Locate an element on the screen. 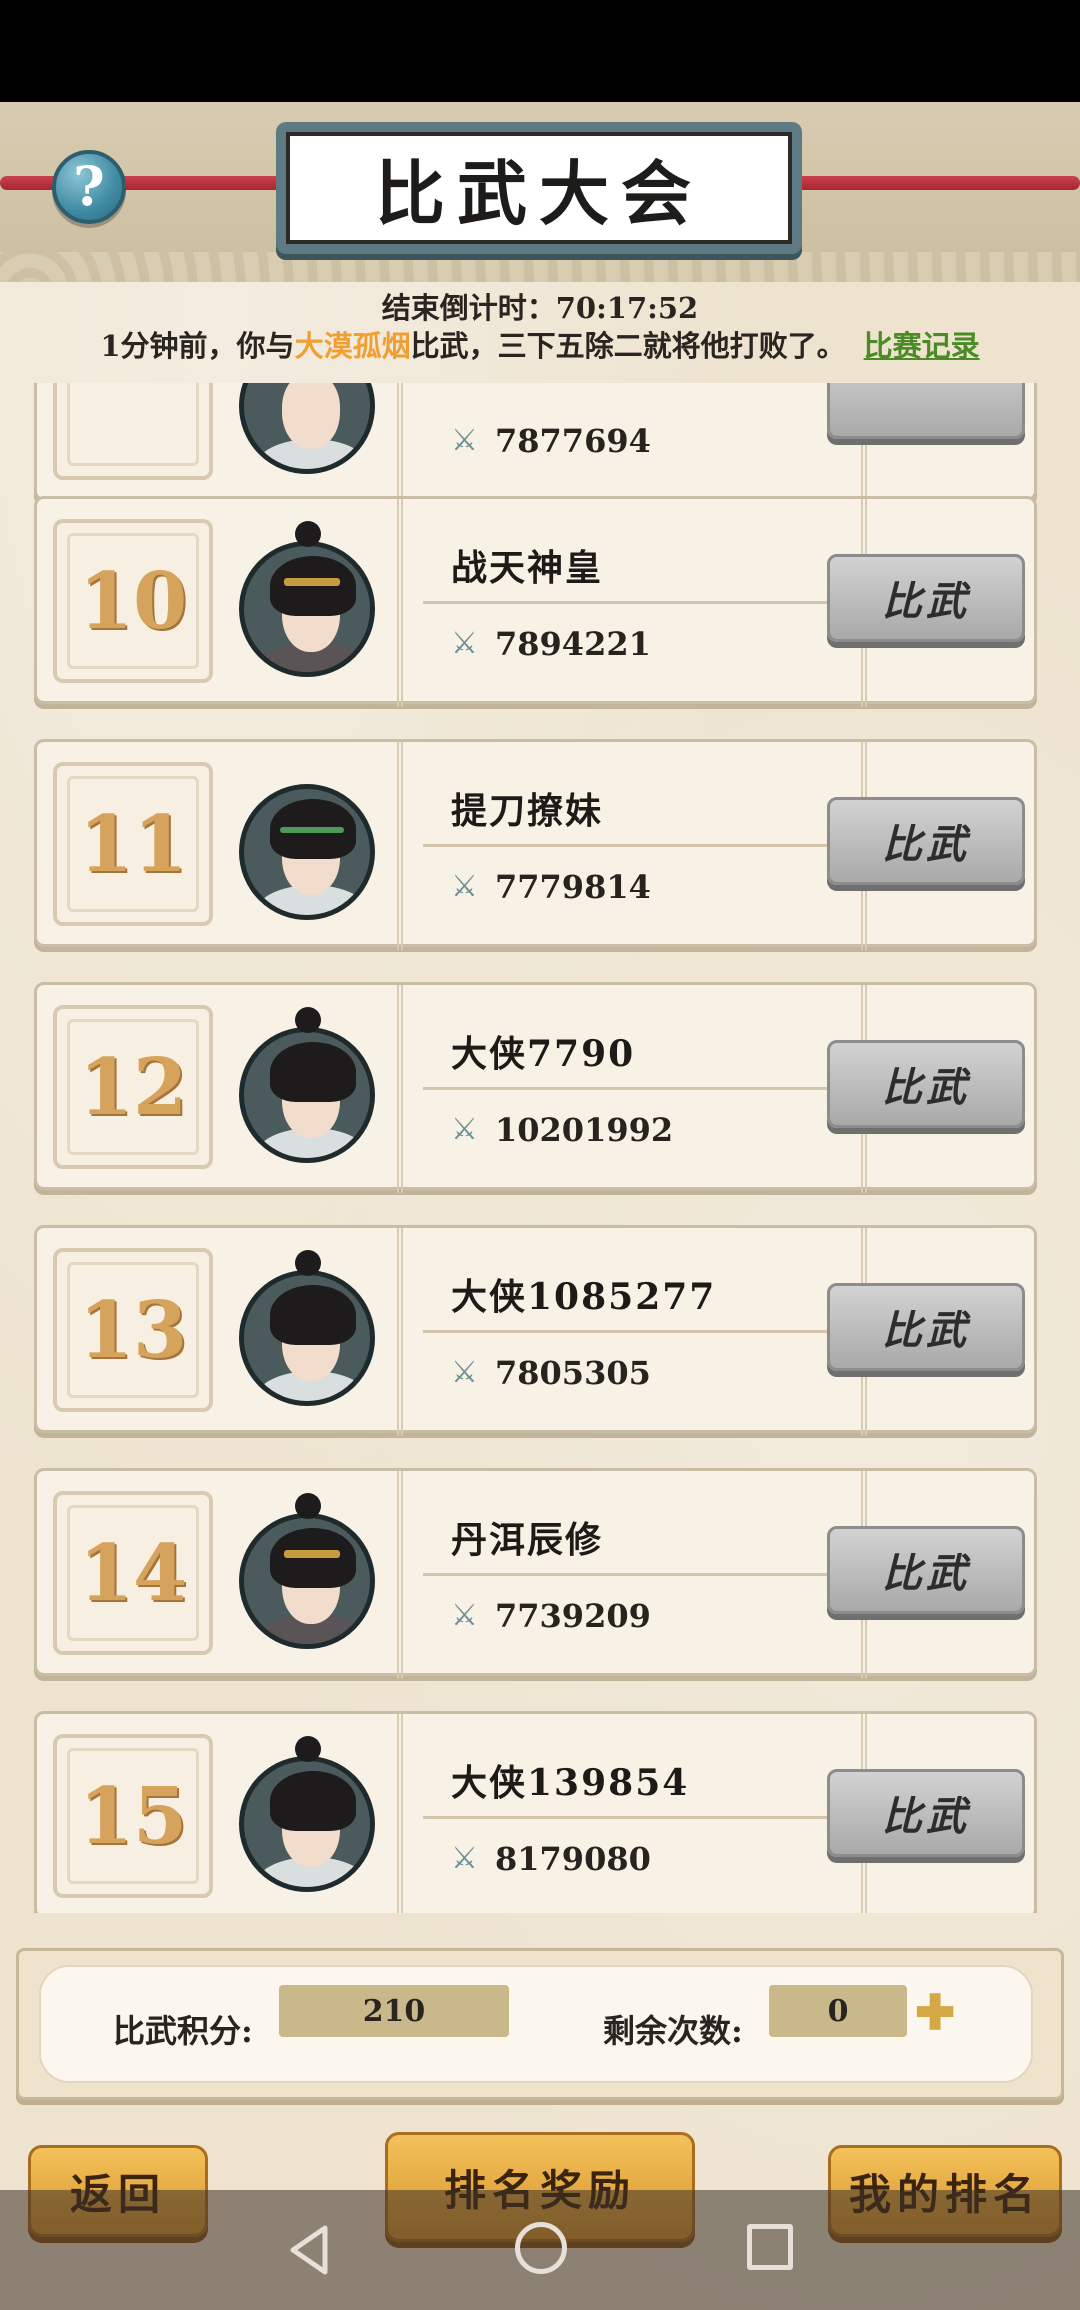  ranking-row-partial: ⚔ 7877694 is located at coordinates (535, 443).